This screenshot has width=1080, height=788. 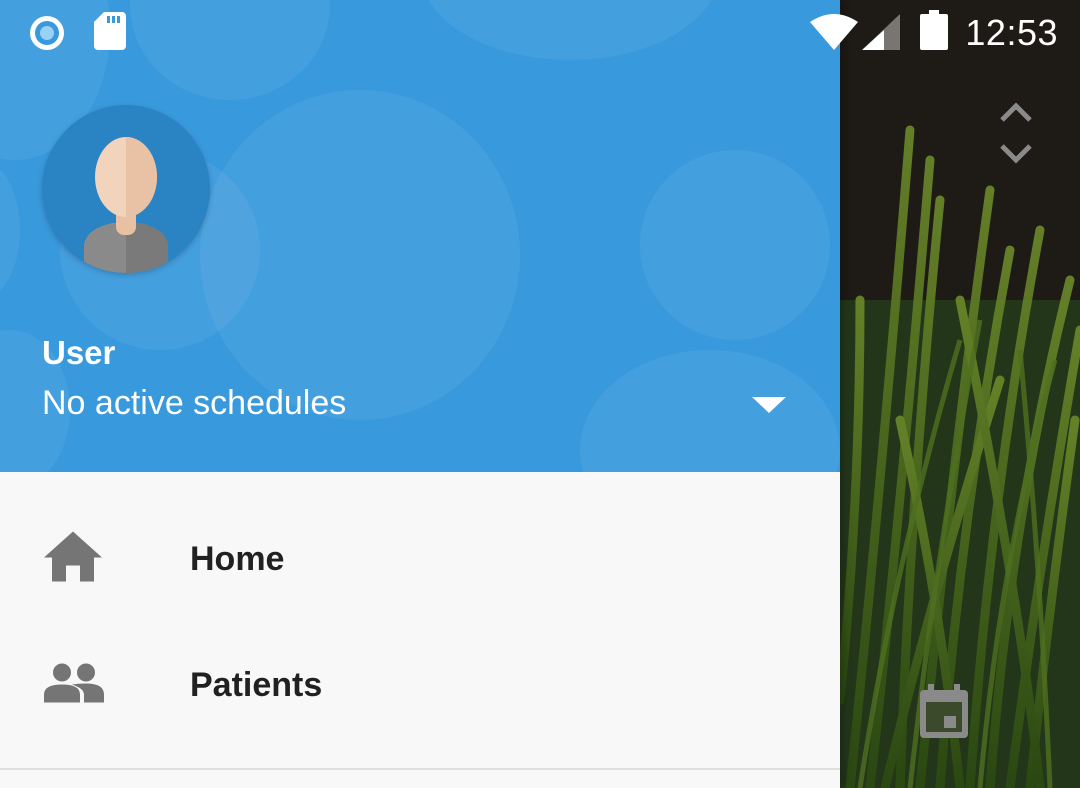 What do you see at coordinates (256, 684) in the screenshot?
I see `menu-item-label: Patients` at bounding box center [256, 684].